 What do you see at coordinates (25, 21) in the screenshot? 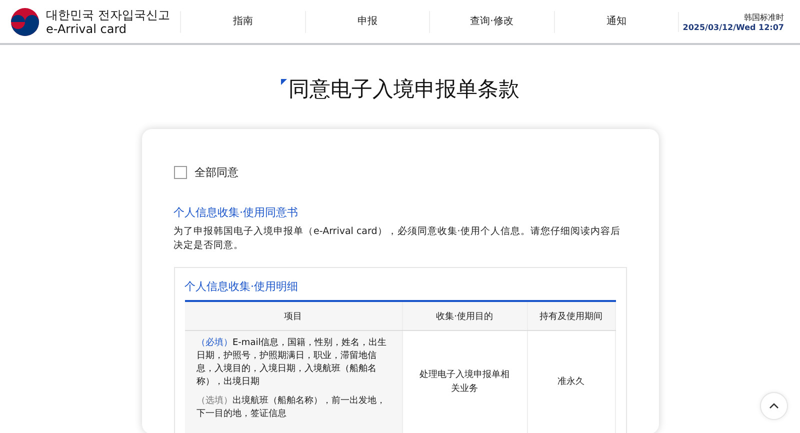
I see `emblem-icon` at bounding box center [25, 21].